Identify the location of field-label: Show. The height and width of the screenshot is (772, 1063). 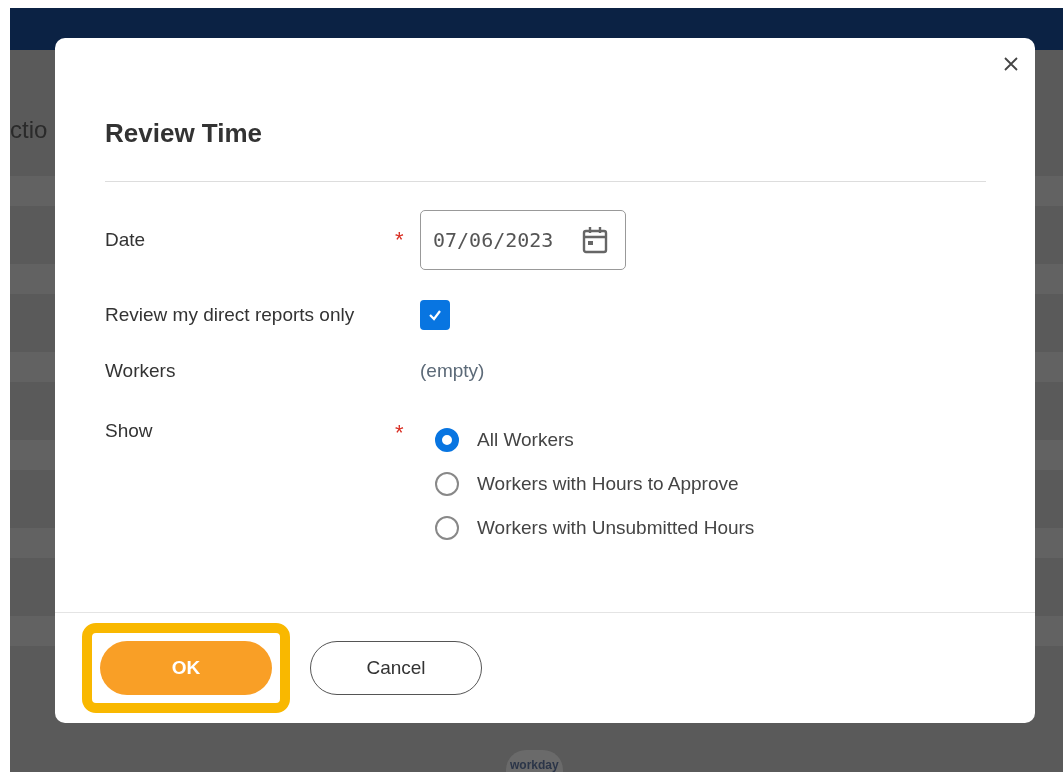
(129, 431).